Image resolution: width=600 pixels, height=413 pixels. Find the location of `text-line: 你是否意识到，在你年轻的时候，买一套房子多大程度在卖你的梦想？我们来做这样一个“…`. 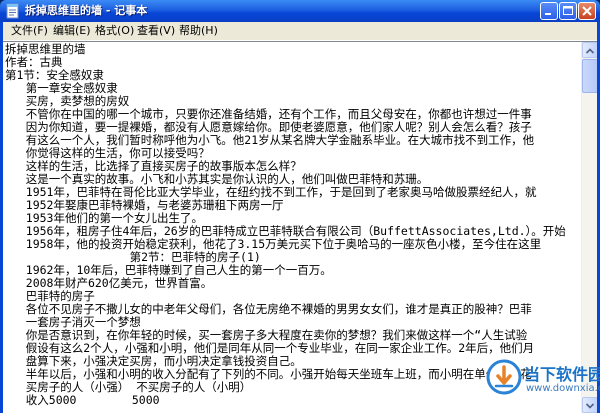

text-line: 你是否意识到，在你年轻的时候，买一套房子多大程度在卖你的梦想？我们来做这样一个“… is located at coordinates (266, 335).